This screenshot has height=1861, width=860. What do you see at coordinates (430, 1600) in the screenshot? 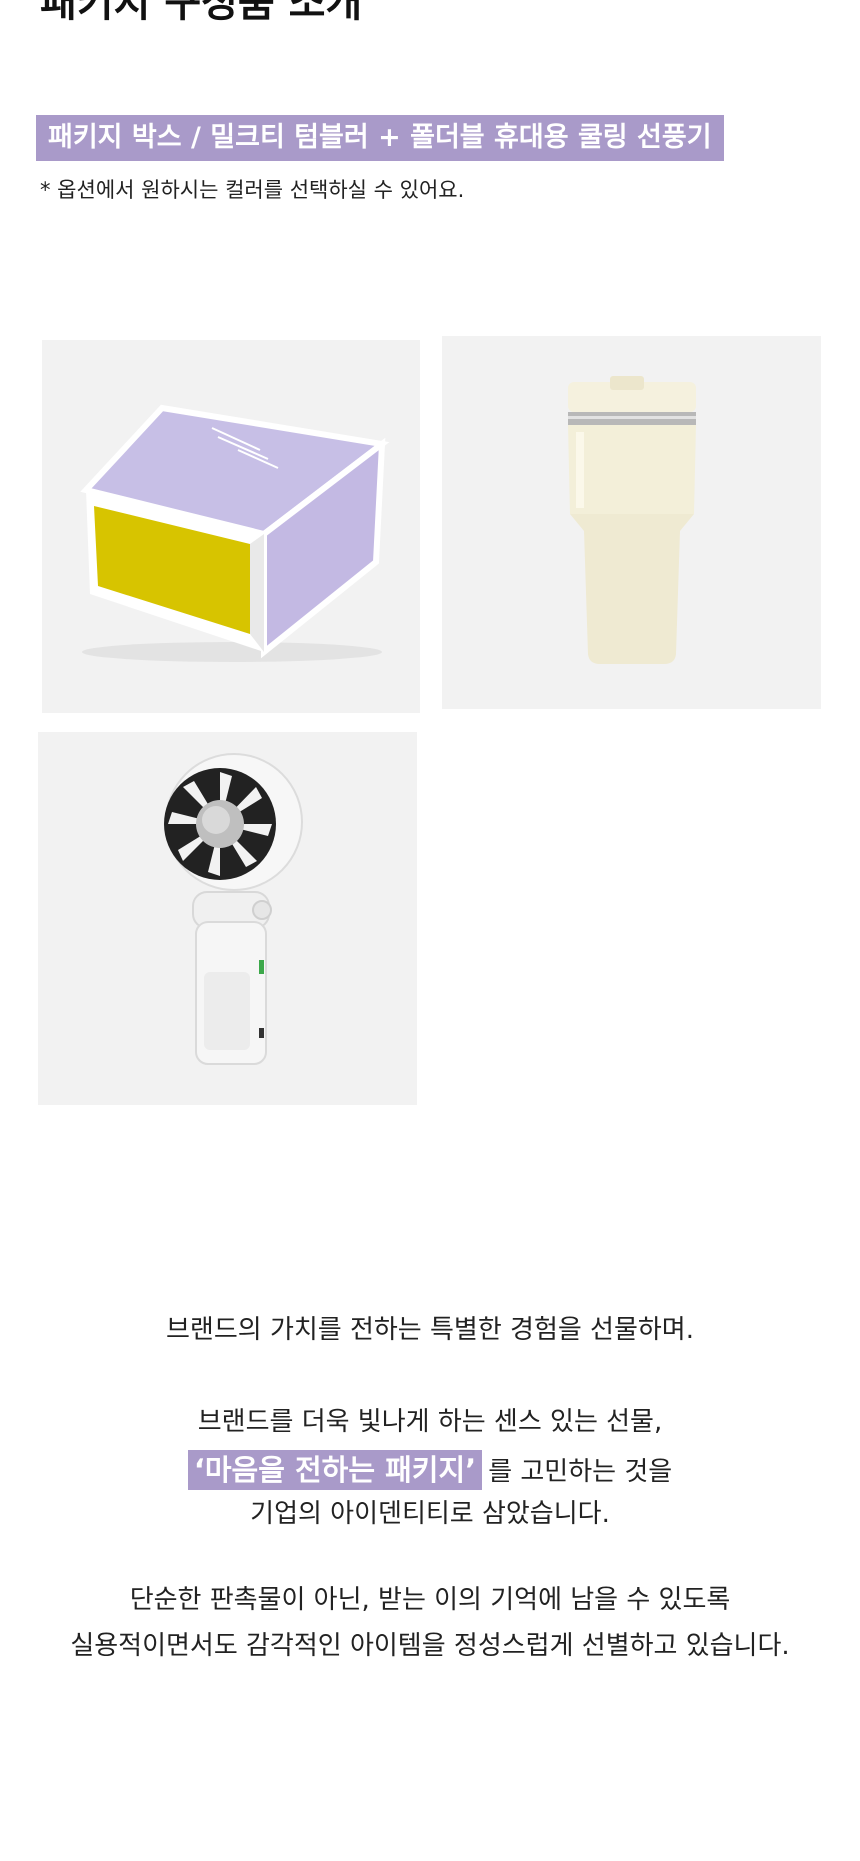
I see `message-line-5: 단순한 판촉물이 아닌, 받는 이의 기억에 남을 수 있도록` at bounding box center [430, 1600].